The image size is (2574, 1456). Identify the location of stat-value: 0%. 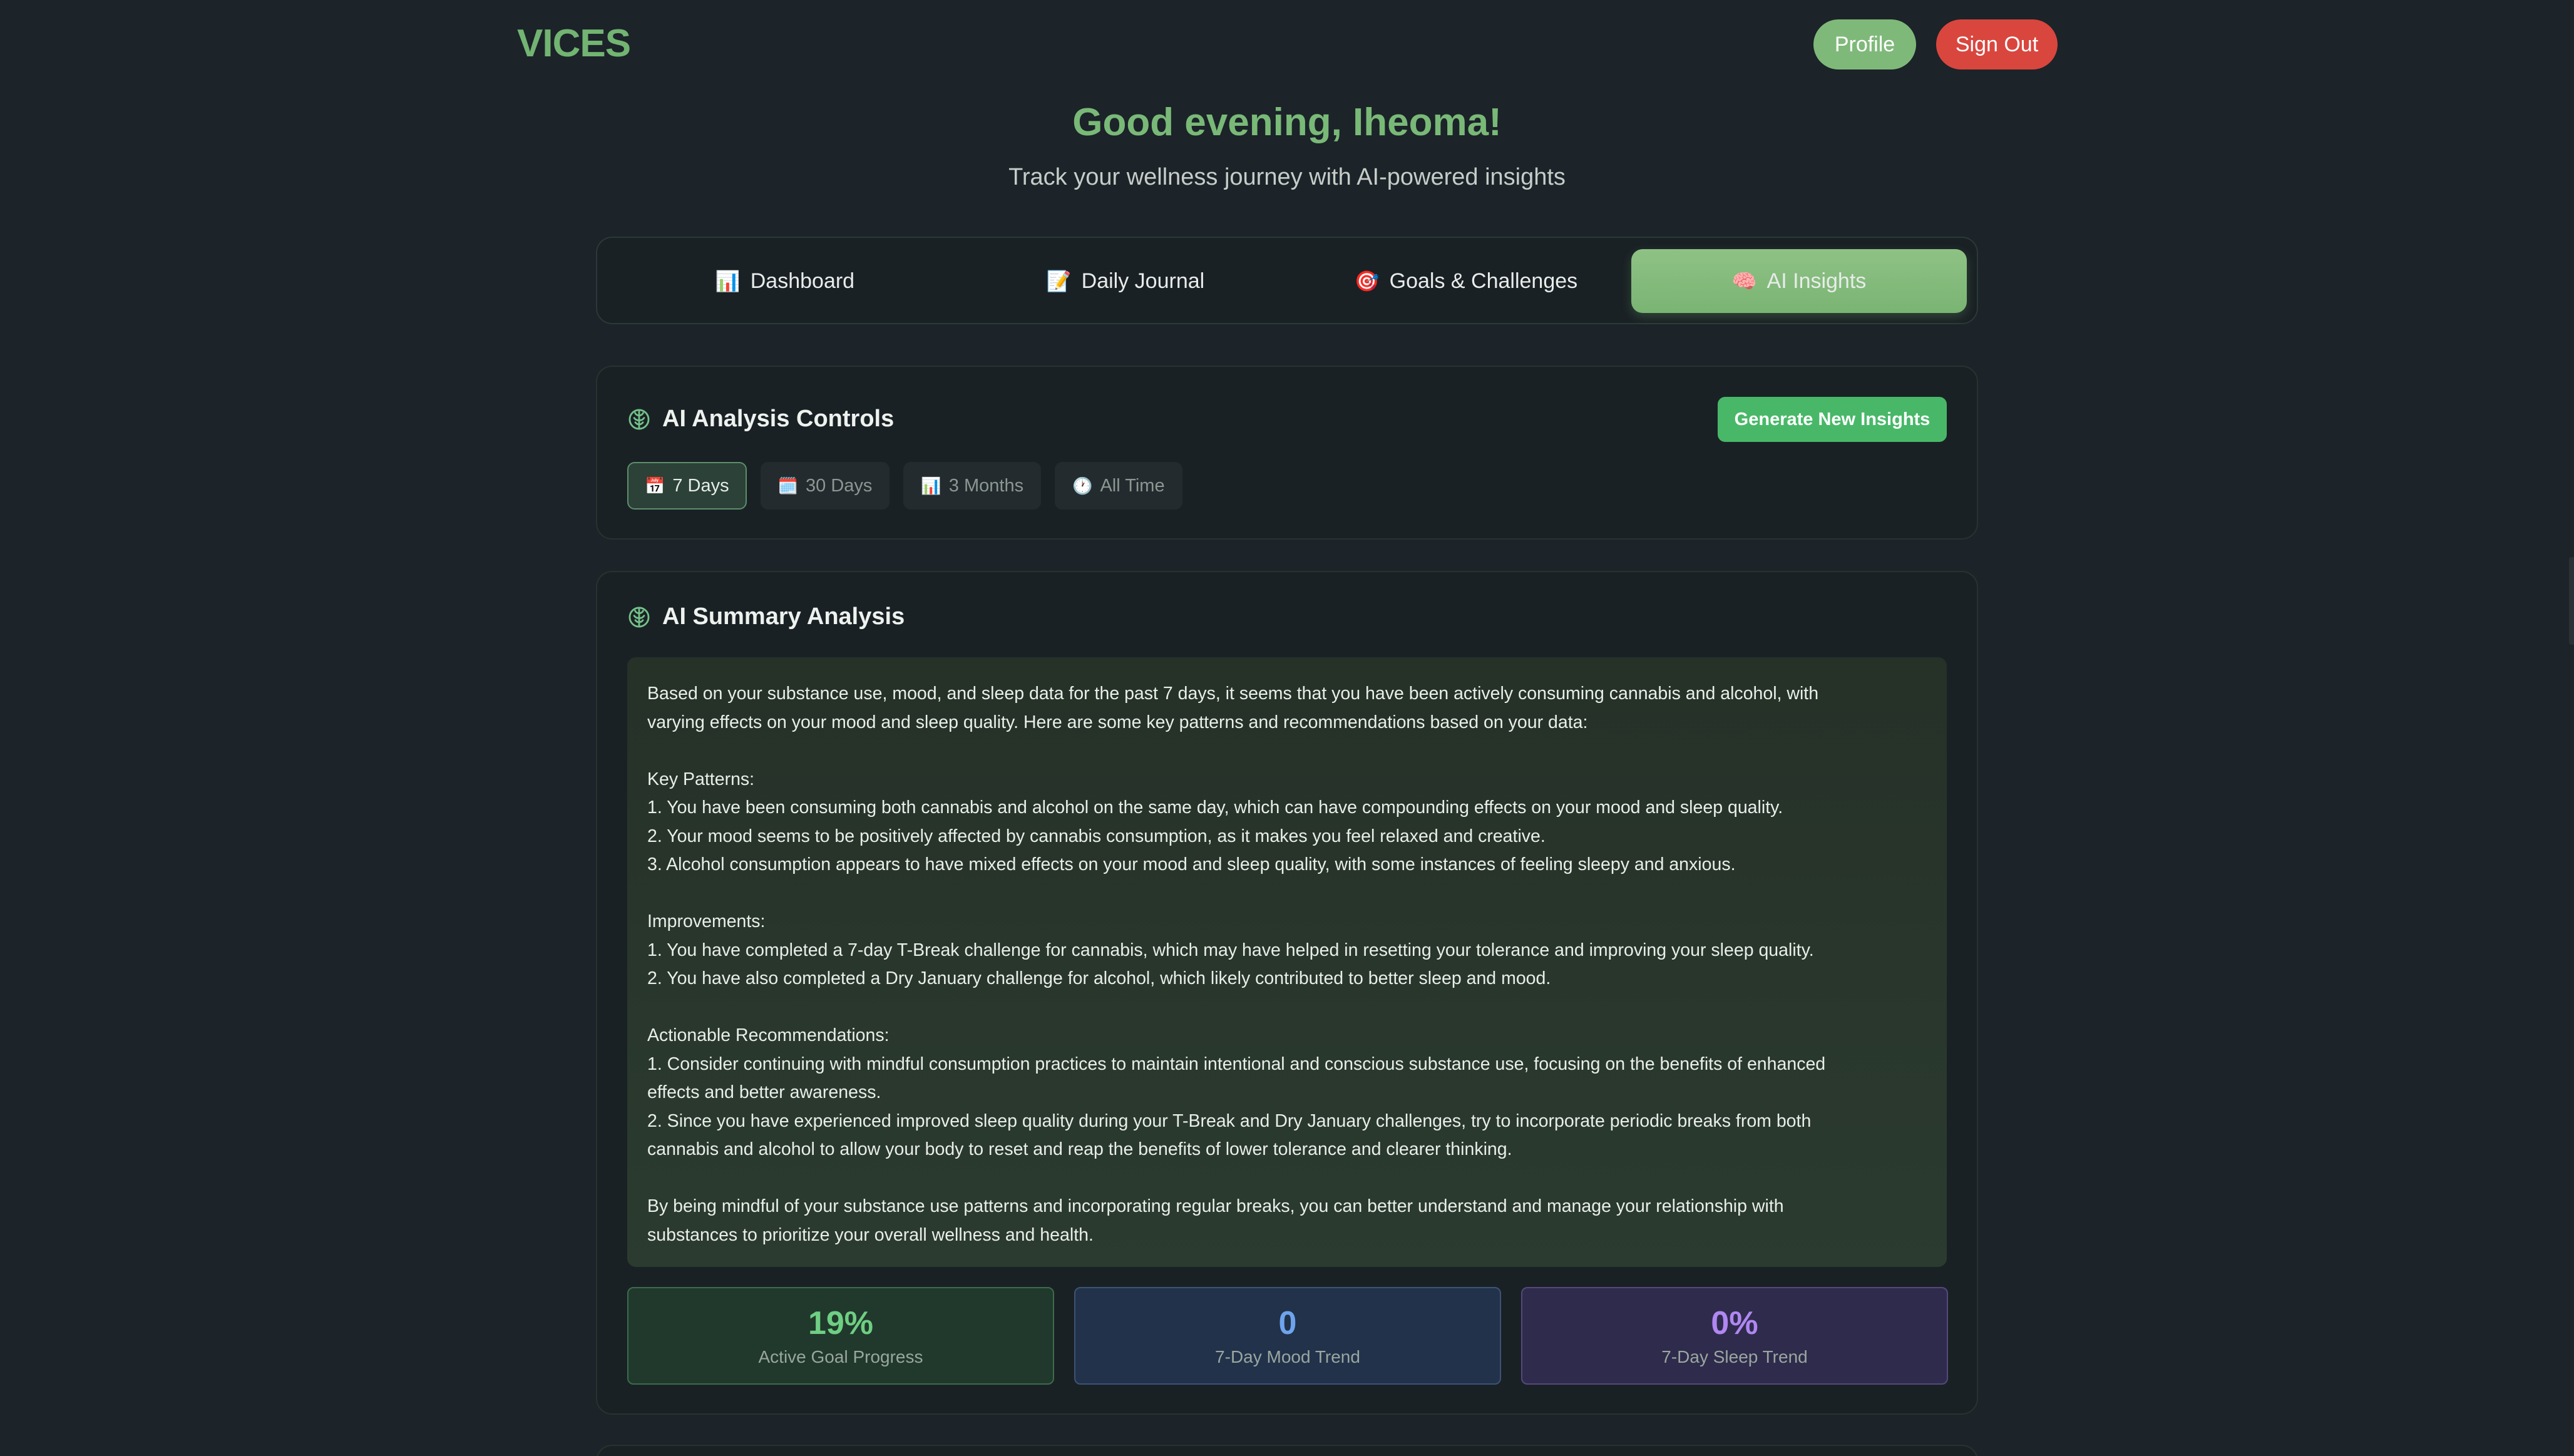
(1734, 1323).